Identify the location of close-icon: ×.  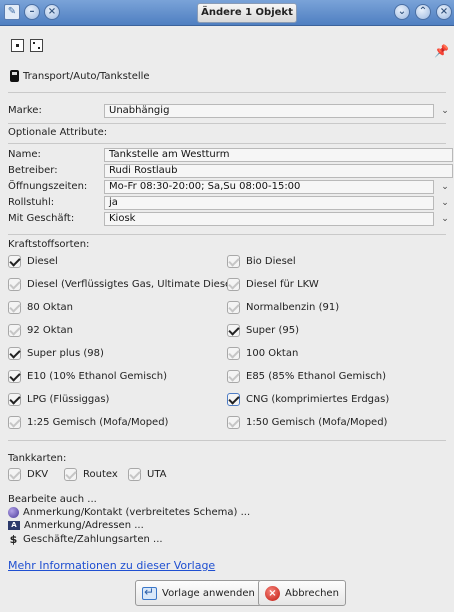
(52, 12).